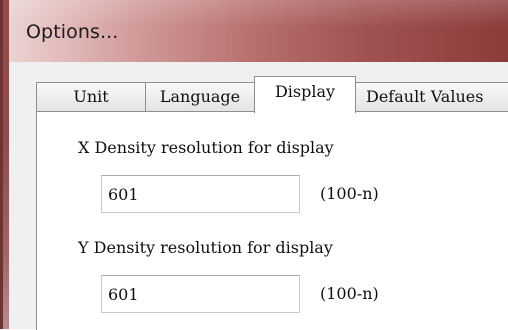 The height and width of the screenshot is (330, 508). What do you see at coordinates (200, 96) in the screenshot?
I see `tab-language: Language` at bounding box center [200, 96].